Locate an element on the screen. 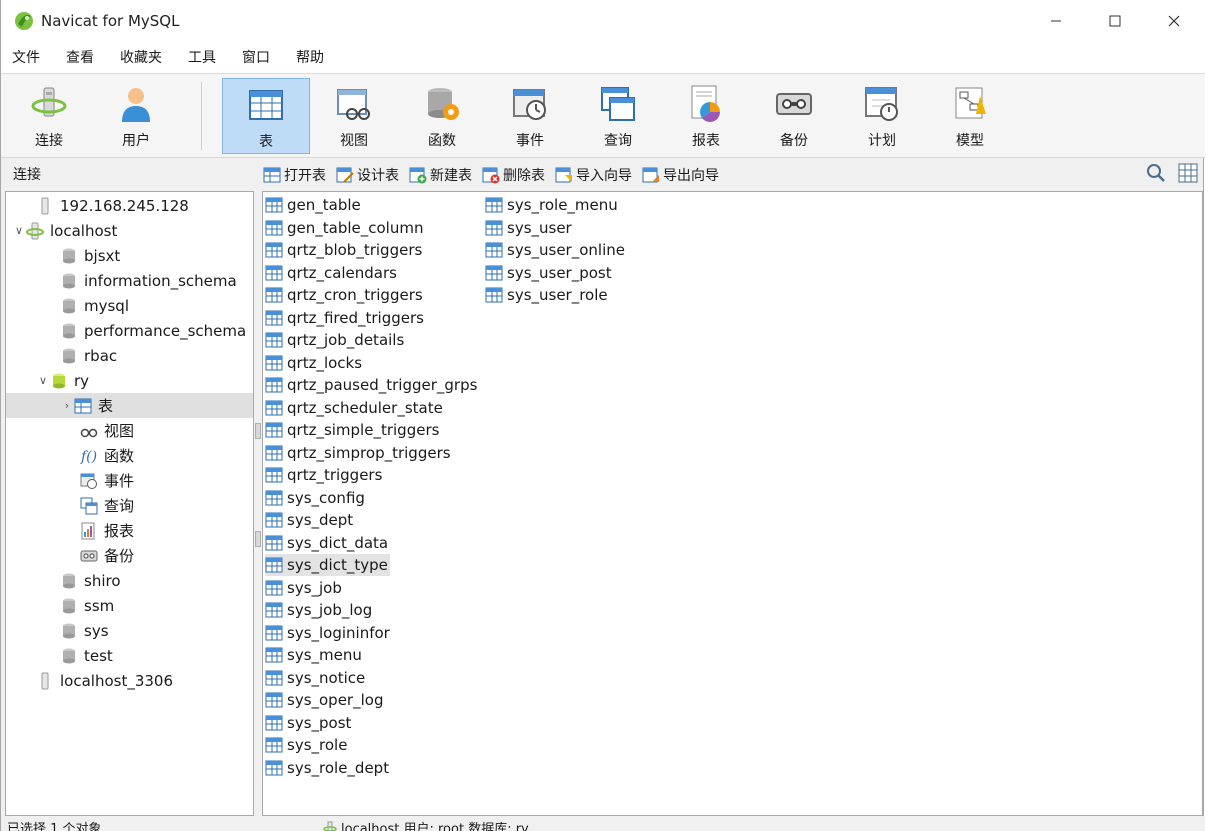 This screenshot has height=831, width=1208. grid-view-icon is located at coordinates (1188, 173).